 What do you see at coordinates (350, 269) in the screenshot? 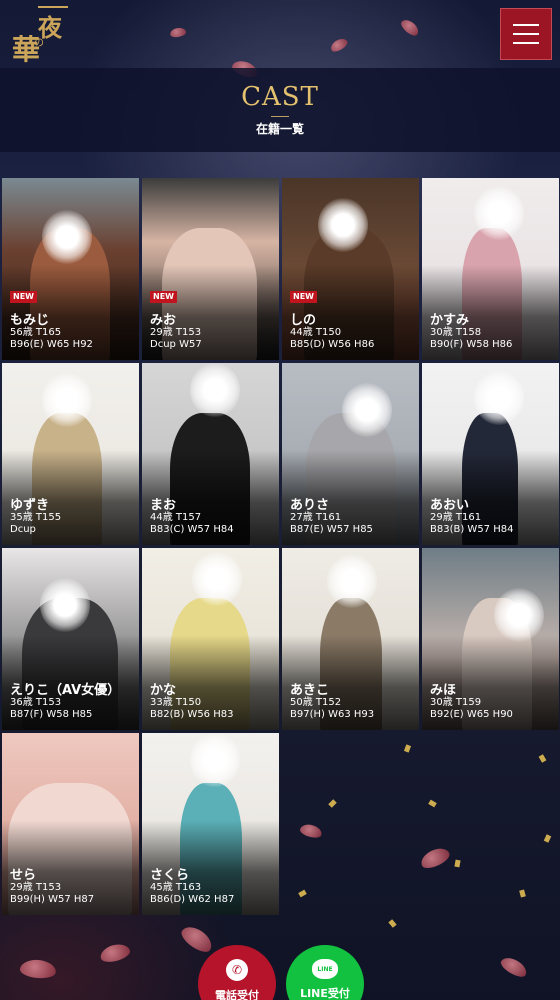
I see `cast-card: NEW しの 44歳 T150 B85(D) W56 H86` at bounding box center [350, 269].